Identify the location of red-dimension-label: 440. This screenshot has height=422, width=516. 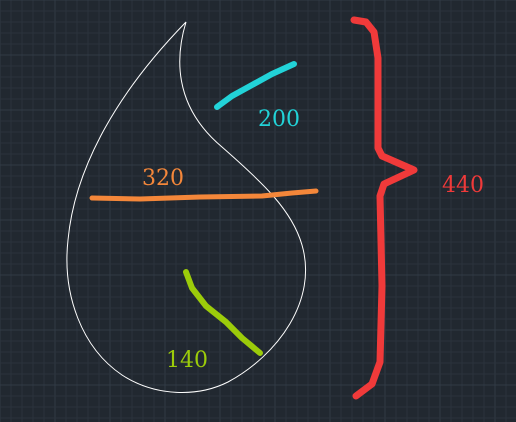
(463, 185).